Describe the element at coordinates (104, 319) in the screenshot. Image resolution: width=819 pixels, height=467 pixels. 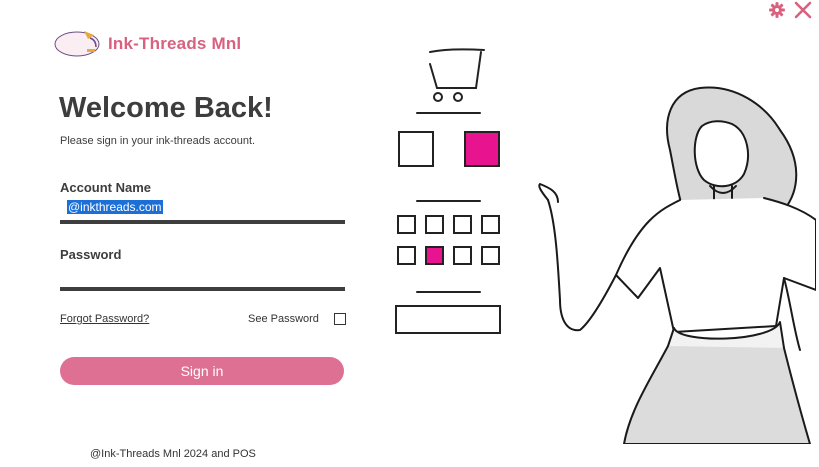
I see `forgot-password-link: Forgot Password?` at that location.